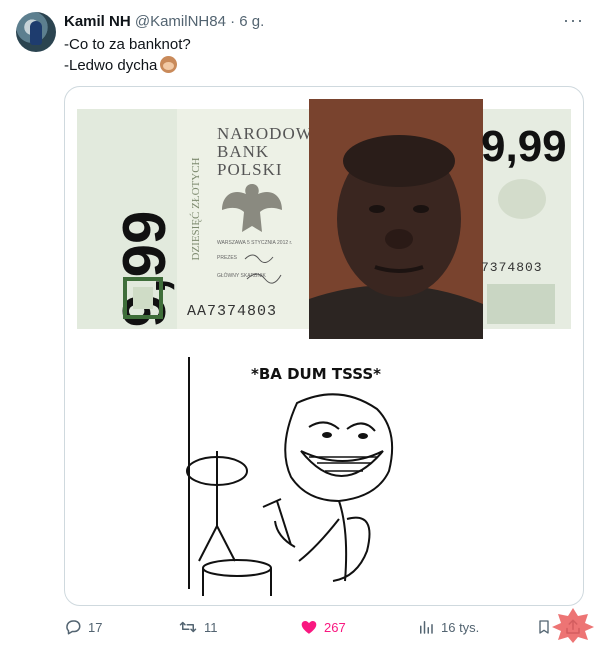 This screenshot has width=600, height=647. What do you see at coordinates (396, 219) in the screenshot?
I see `face-photo` at bounding box center [396, 219].